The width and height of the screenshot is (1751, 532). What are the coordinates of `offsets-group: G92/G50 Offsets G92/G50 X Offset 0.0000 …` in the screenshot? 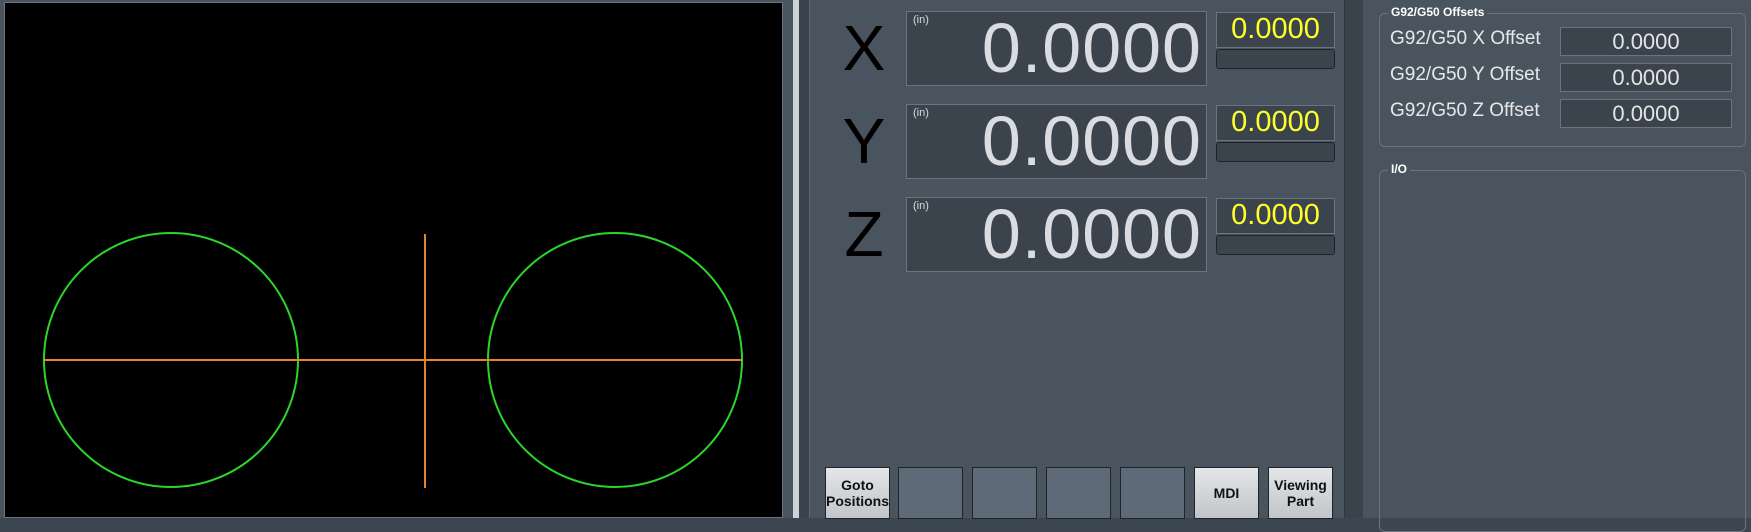 It's located at (1562, 76).